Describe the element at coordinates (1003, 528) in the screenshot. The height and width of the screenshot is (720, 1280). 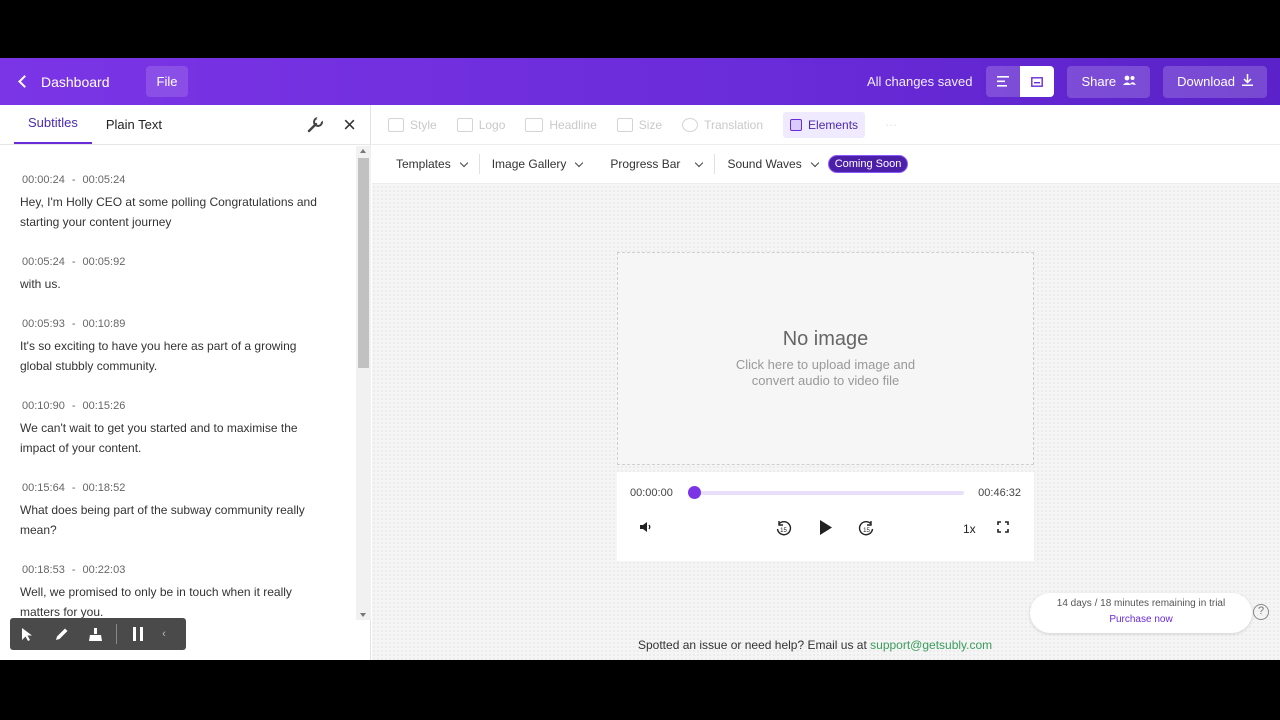
I see `fullscreen-icon` at that location.